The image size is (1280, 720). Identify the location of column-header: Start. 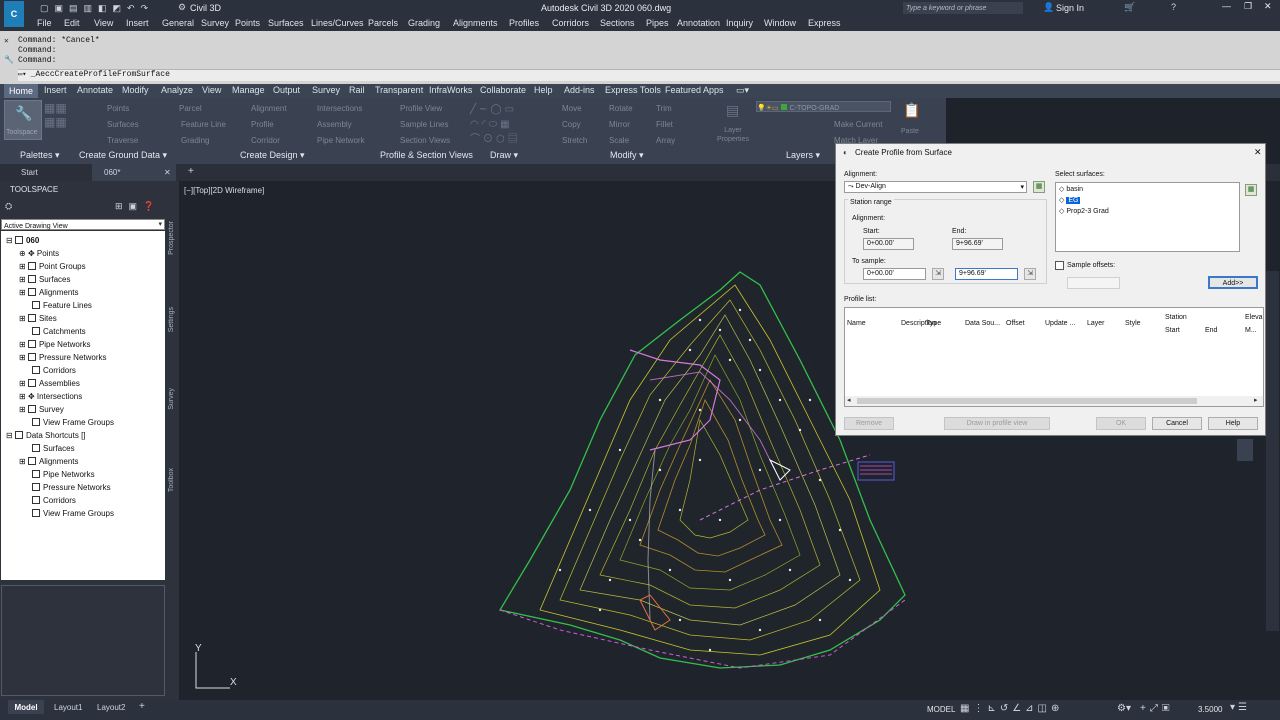
(1172, 330).